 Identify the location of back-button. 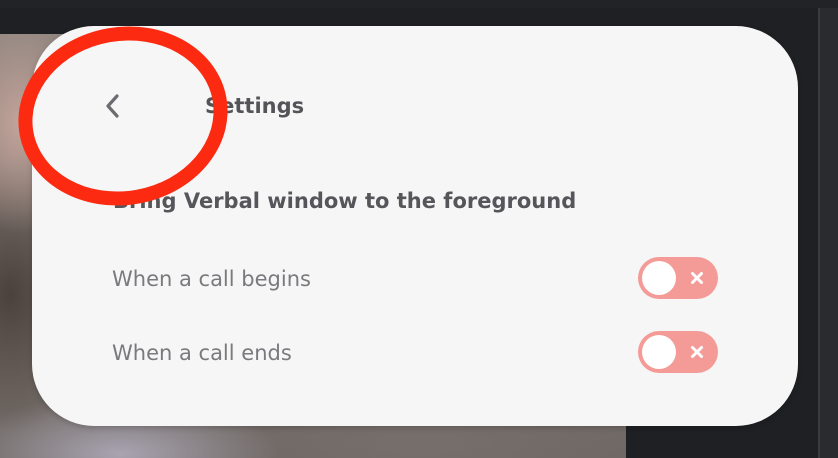
(113, 106).